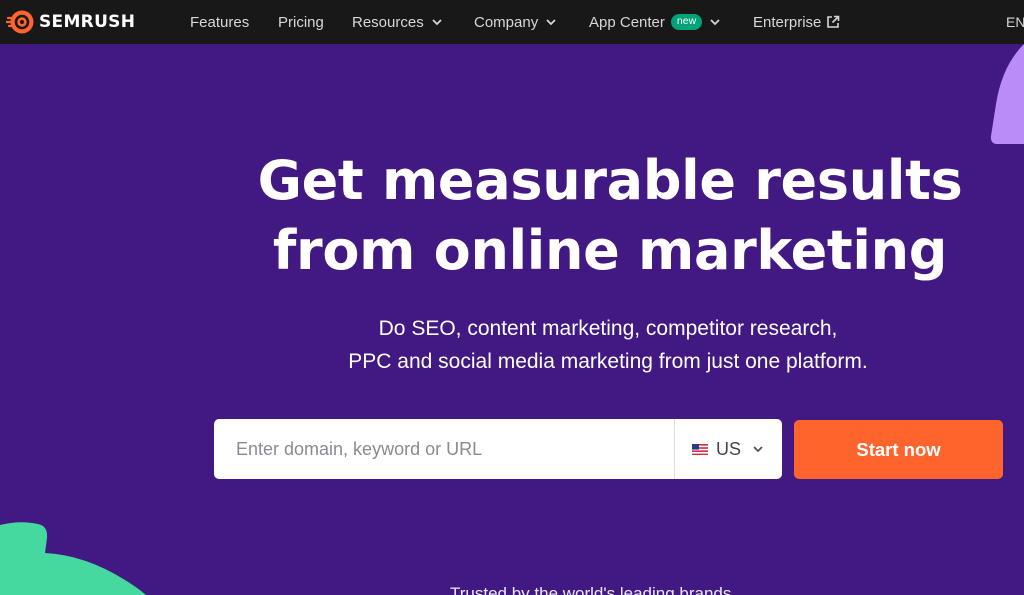  I want to click on semrush-fireball-icon, so click(20, 22).